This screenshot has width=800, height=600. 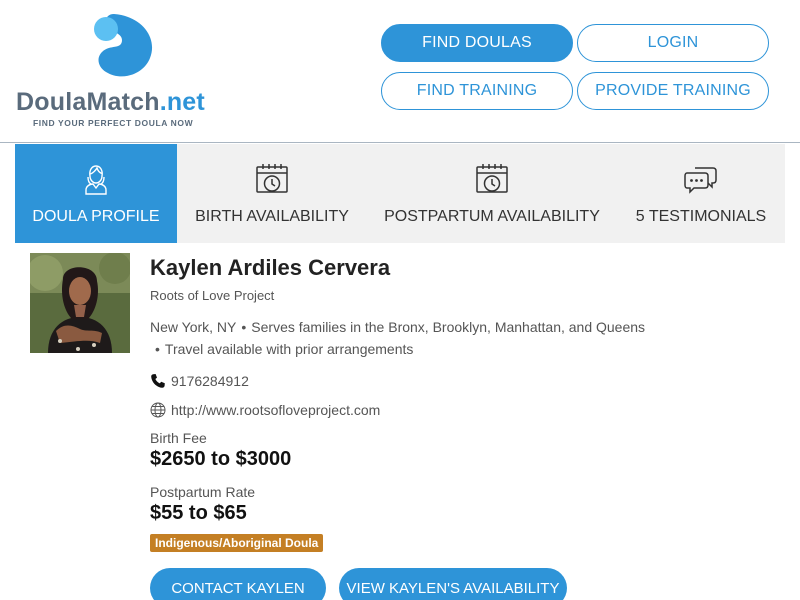 I want to click on droplet-logo-icon, so click(x=123, y=45).